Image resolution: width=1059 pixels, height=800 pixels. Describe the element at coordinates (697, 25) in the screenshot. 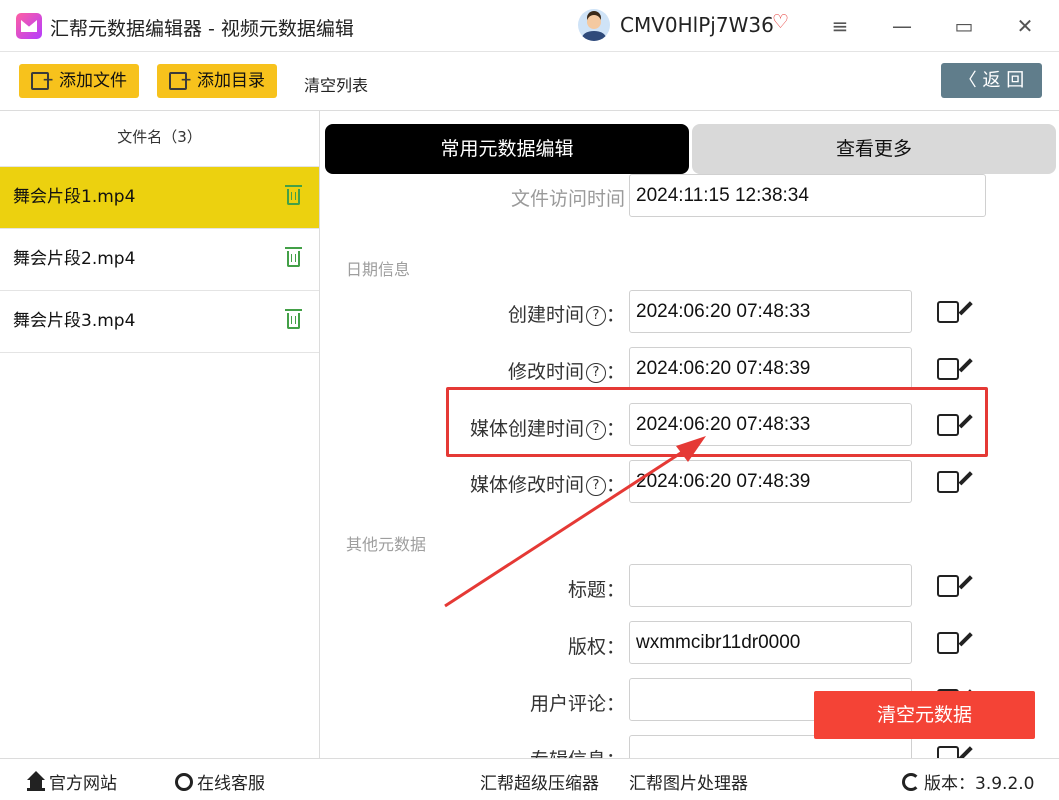

I see `username: CMV0HlPj7W36` at that location.